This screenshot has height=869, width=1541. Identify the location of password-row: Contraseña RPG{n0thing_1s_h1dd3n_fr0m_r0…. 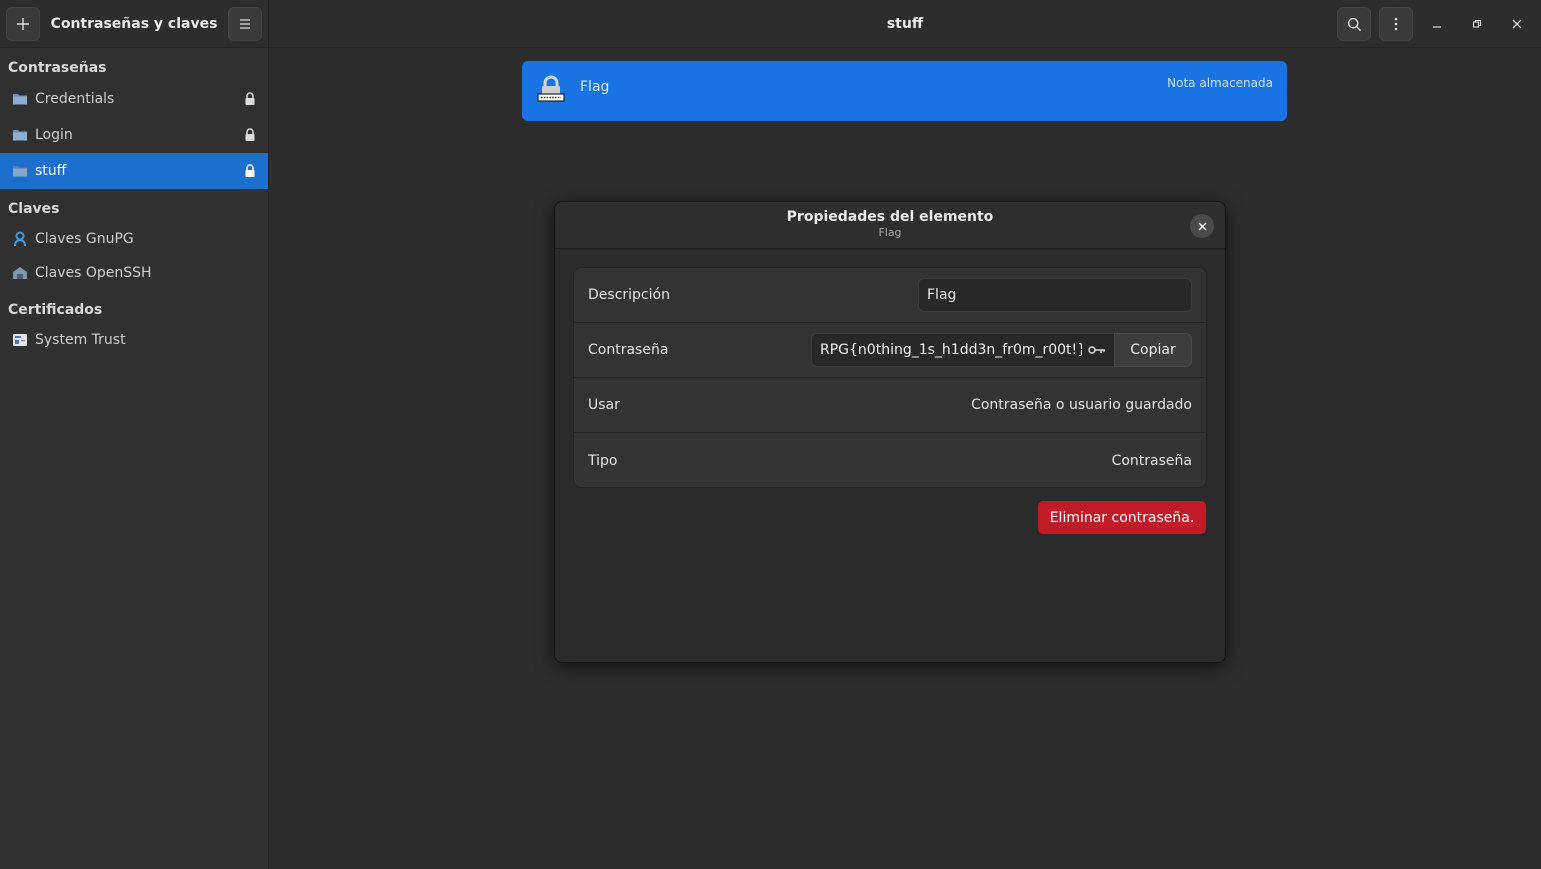
(890, 350).